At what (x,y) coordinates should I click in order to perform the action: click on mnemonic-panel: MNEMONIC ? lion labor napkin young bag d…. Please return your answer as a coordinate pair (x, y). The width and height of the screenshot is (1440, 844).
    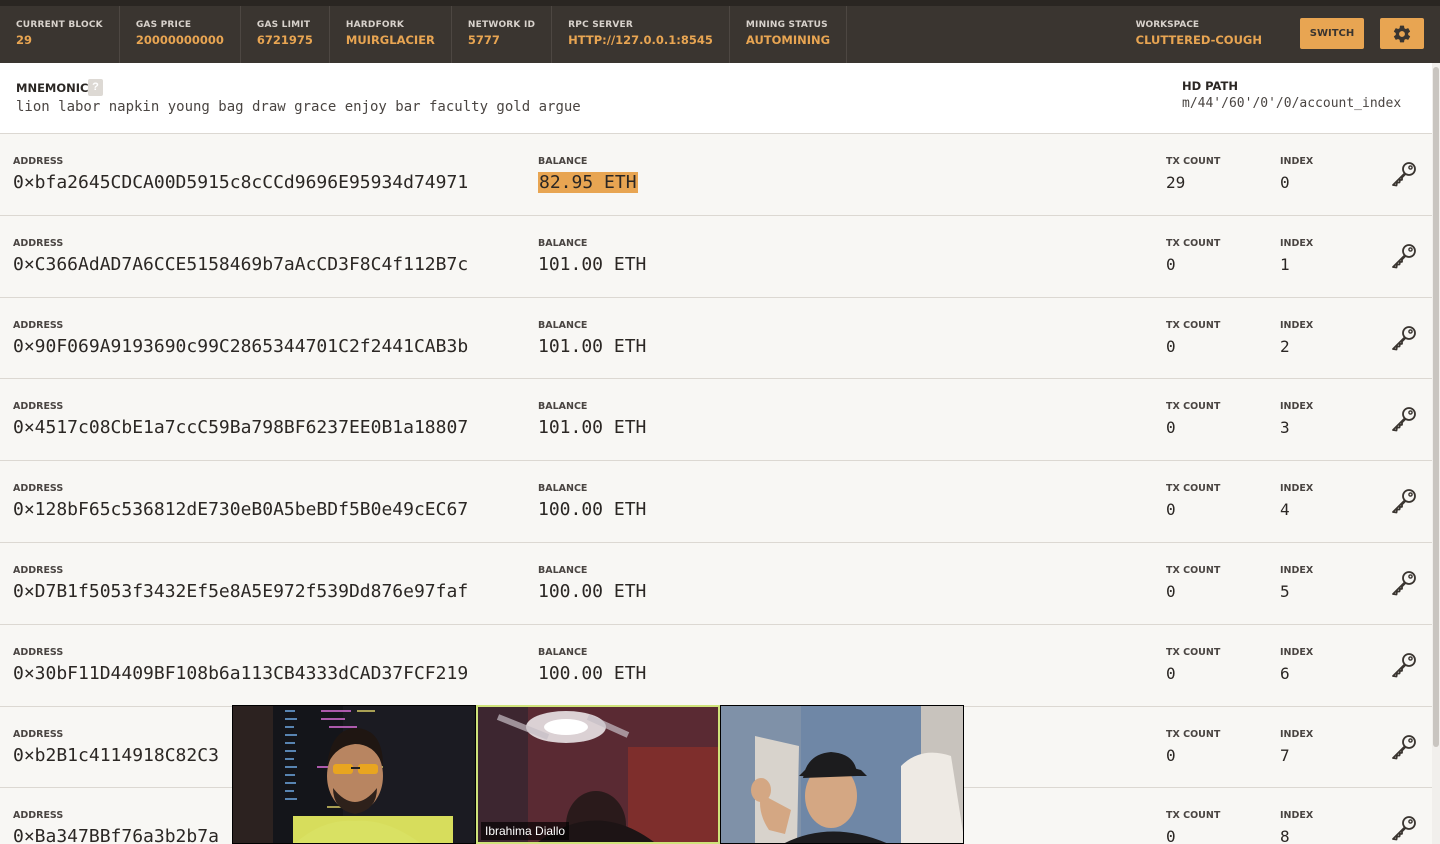
    Looking at the image, I should click on (720, 98).